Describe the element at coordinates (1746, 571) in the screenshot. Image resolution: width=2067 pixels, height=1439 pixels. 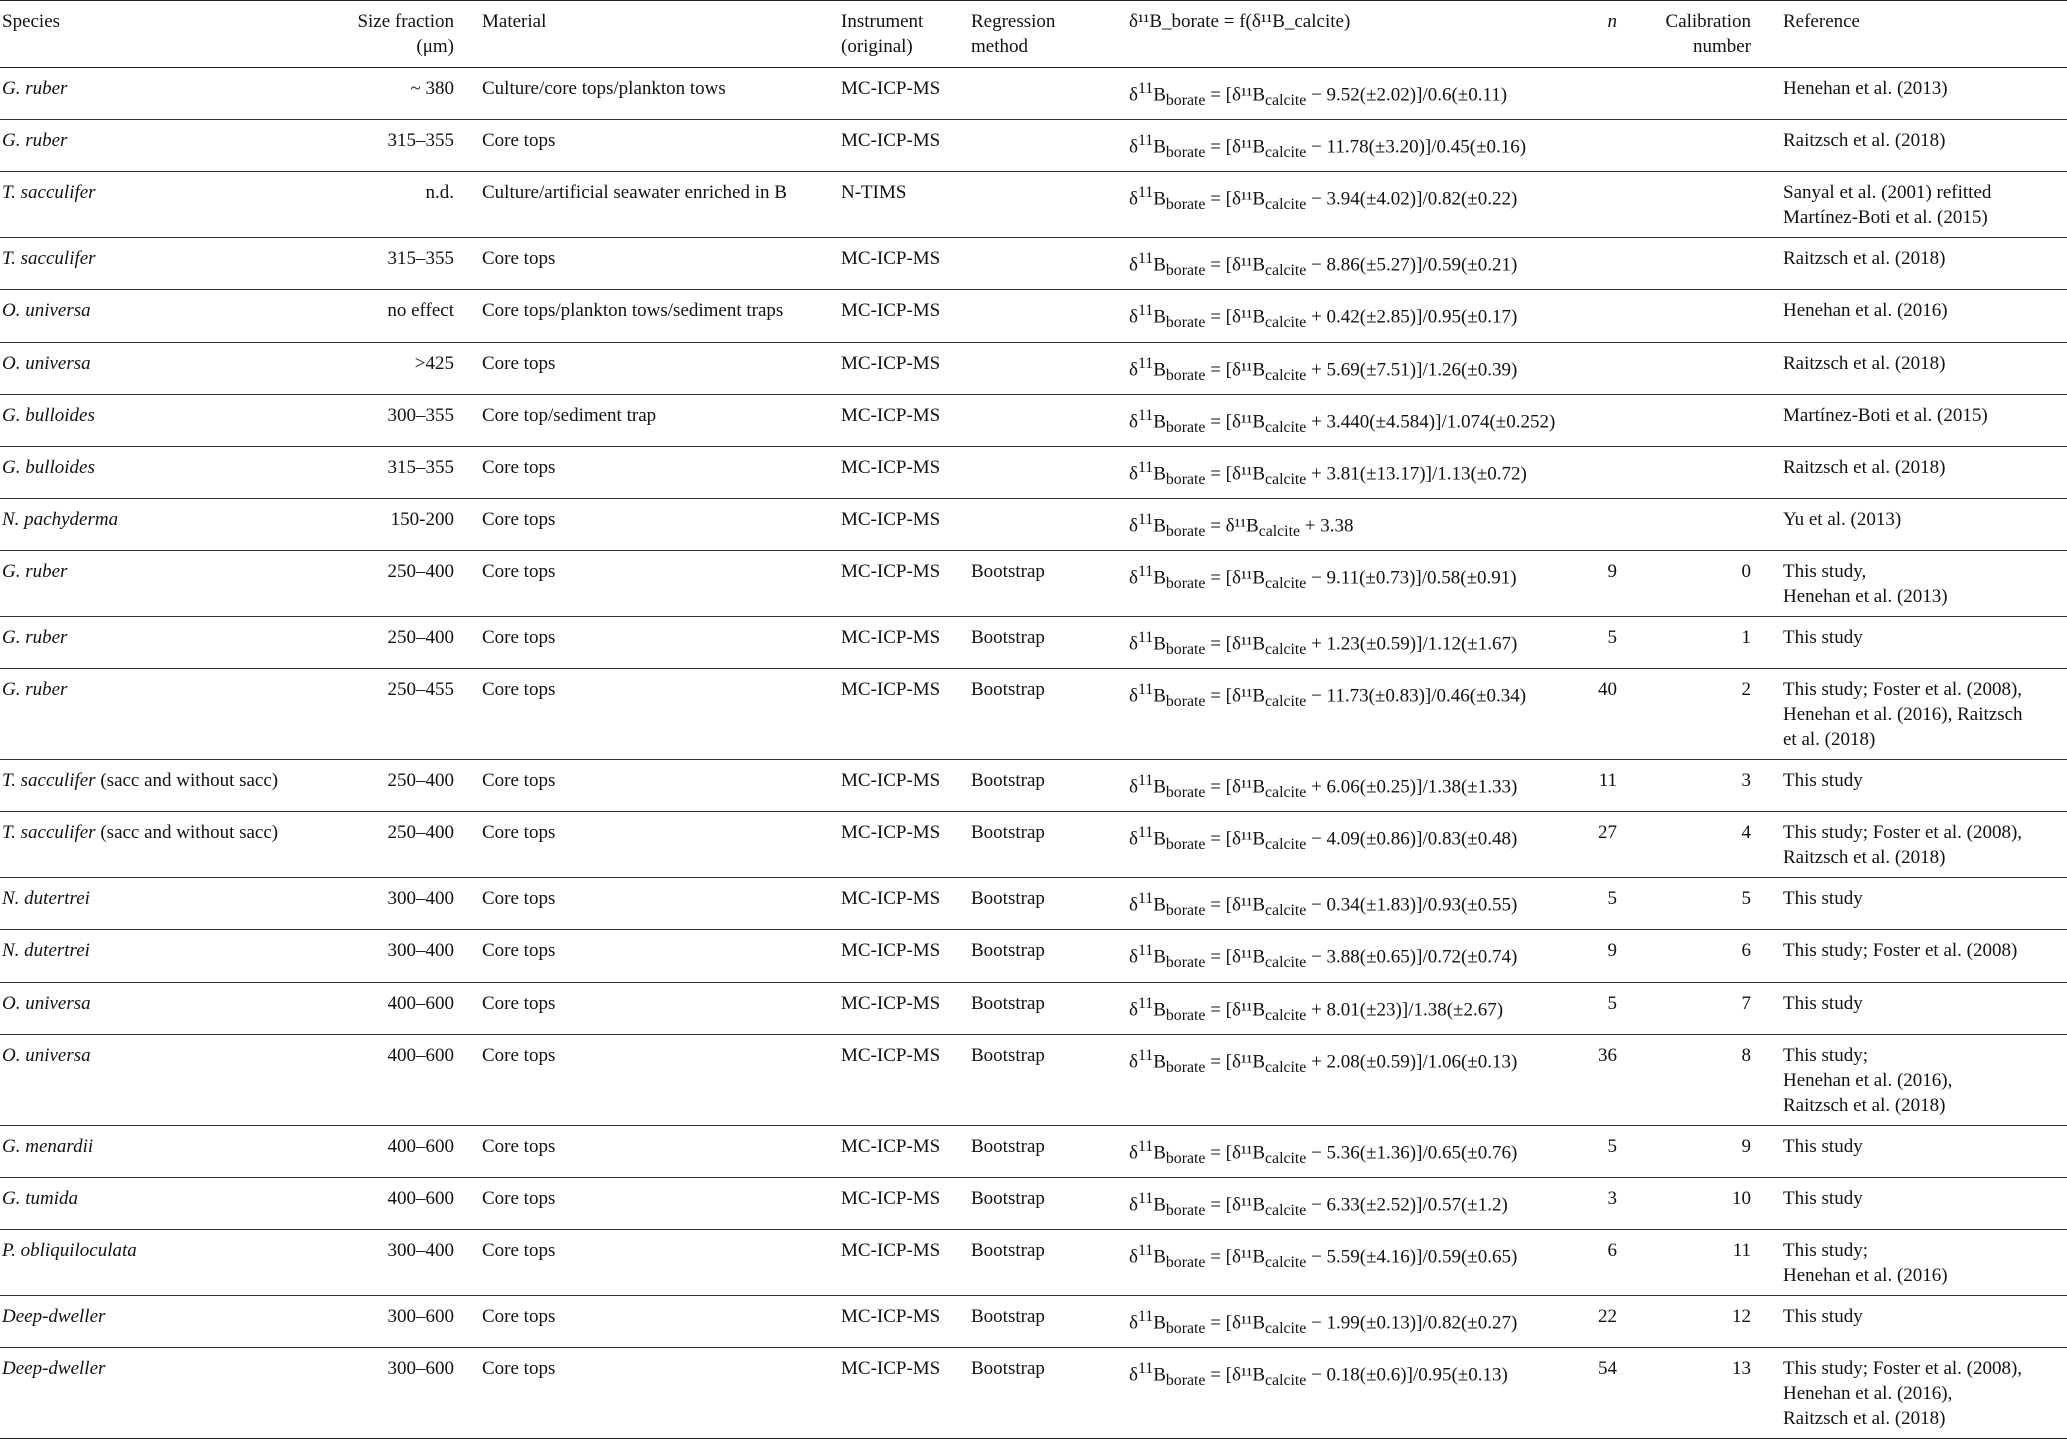
I see `calibration-number-cell: 0` at that location.